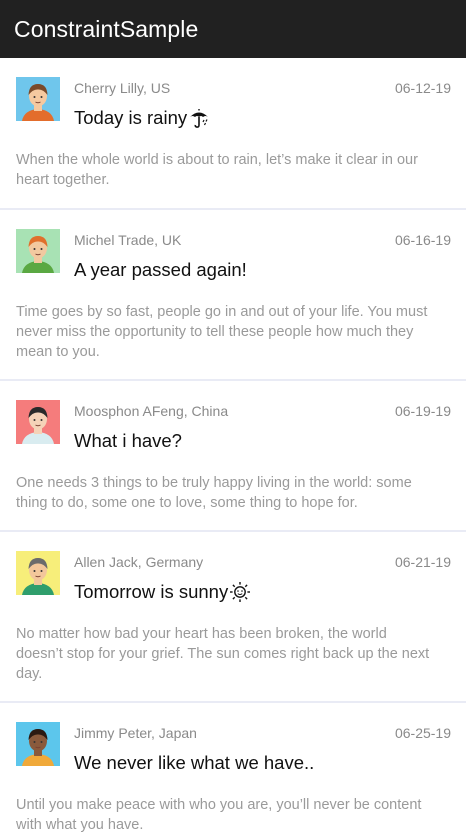 This screenshot has height=836, width=466. Describe the element at coordinates (139, 562) in the screenshot. I see `post-author: Allen Jack, Germany` at that location.